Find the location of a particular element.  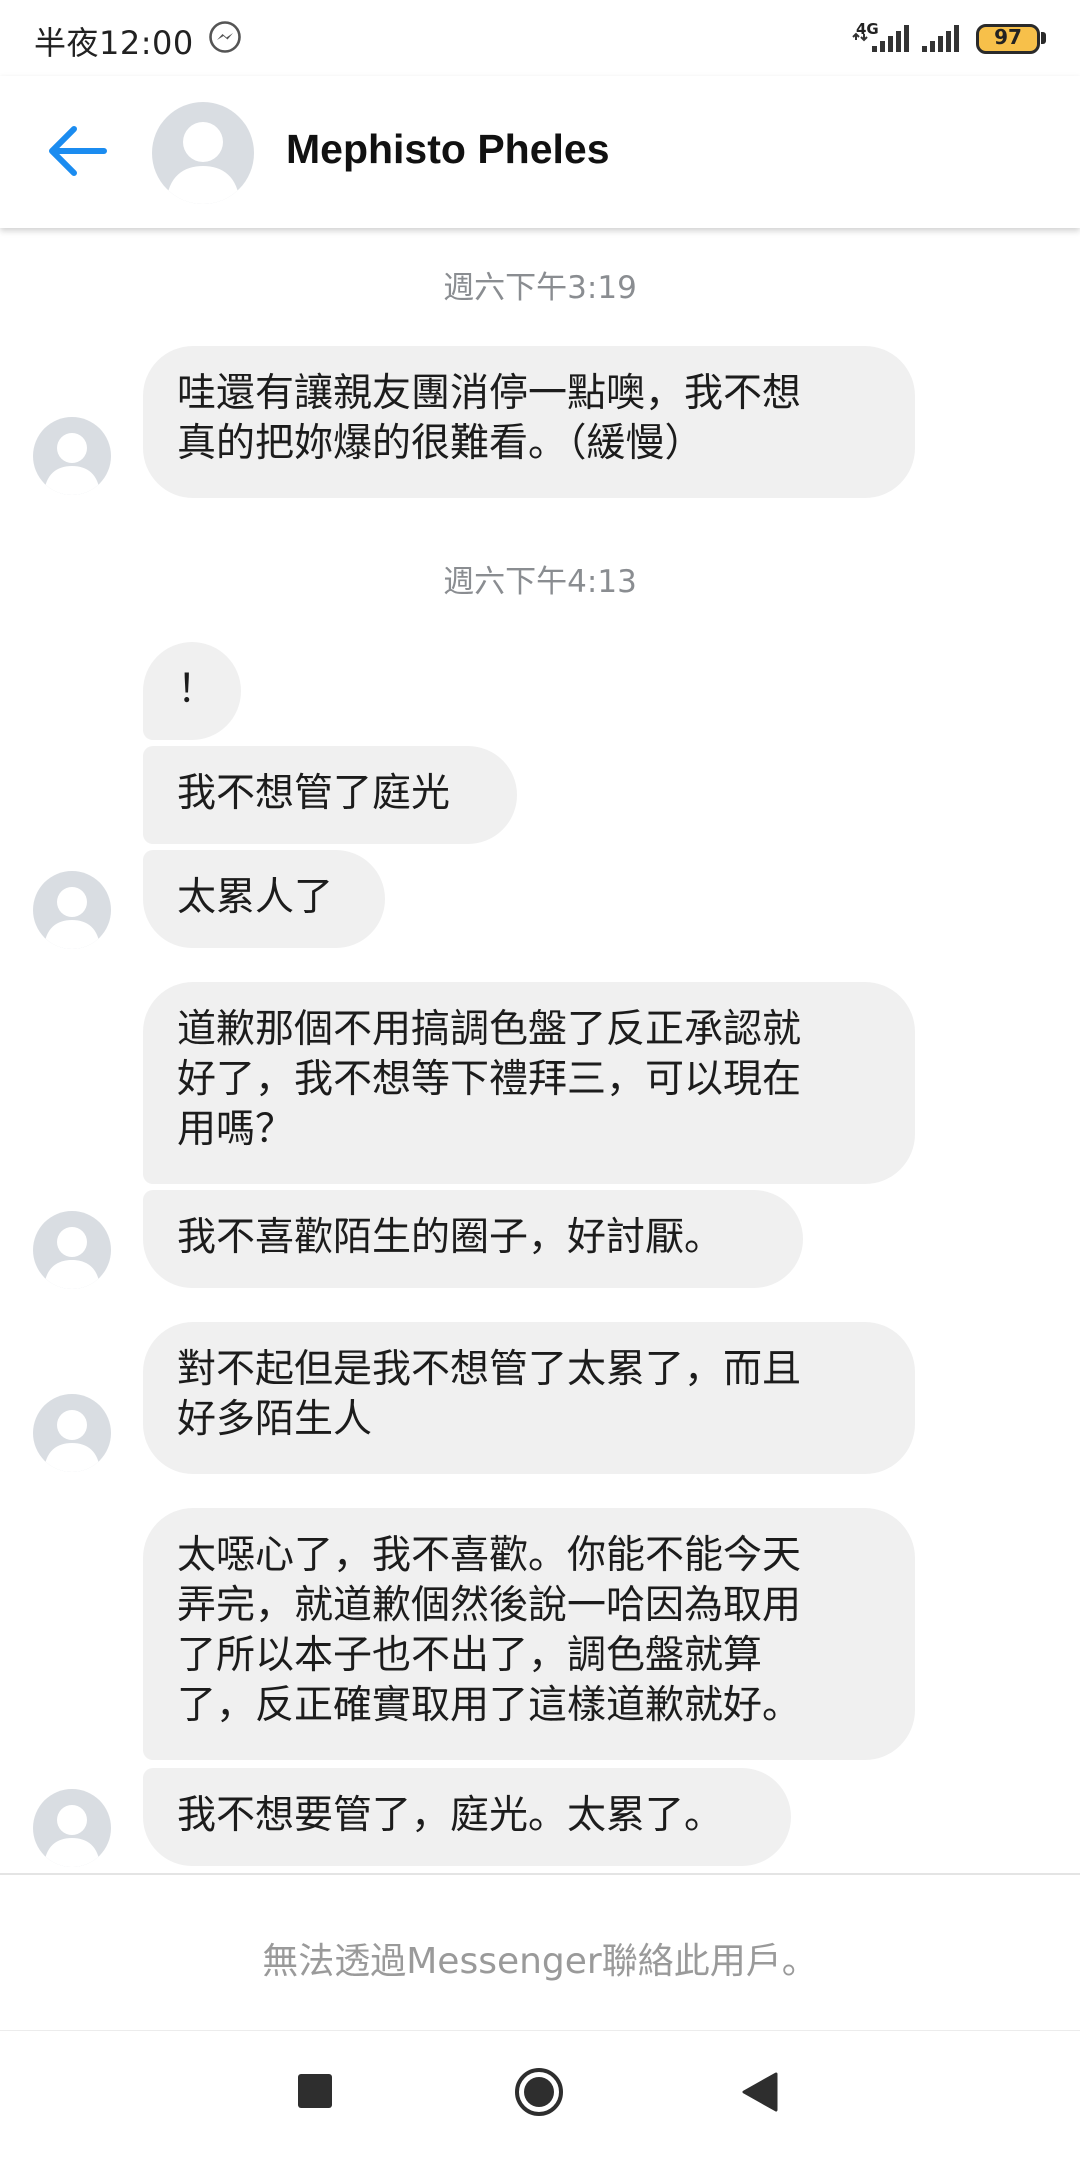

message-bubble: 道歉那個不用搞調色盤了反正承認就 好了，我不想等下禮拜三，可以現在 用嗎？ is located at coordinates (529, 1083).